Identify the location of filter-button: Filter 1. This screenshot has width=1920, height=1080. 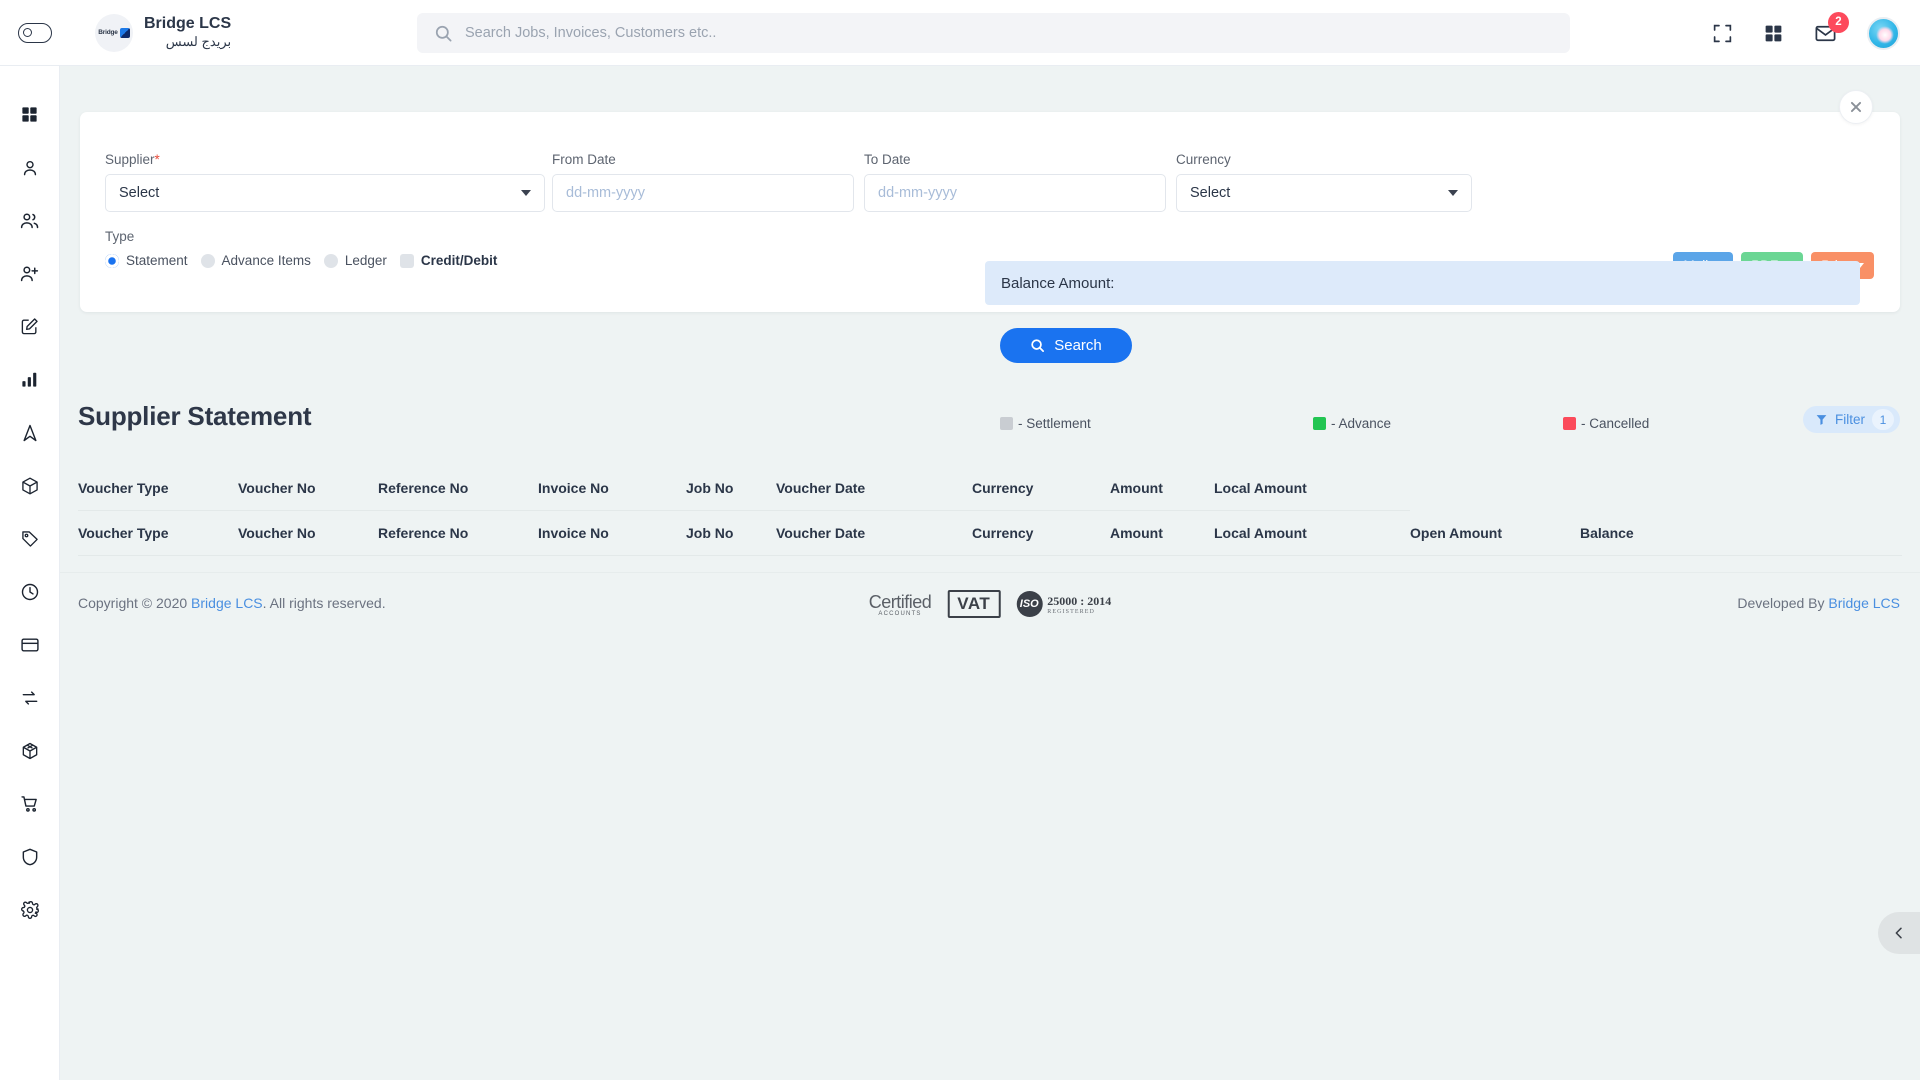
(1851, 419).